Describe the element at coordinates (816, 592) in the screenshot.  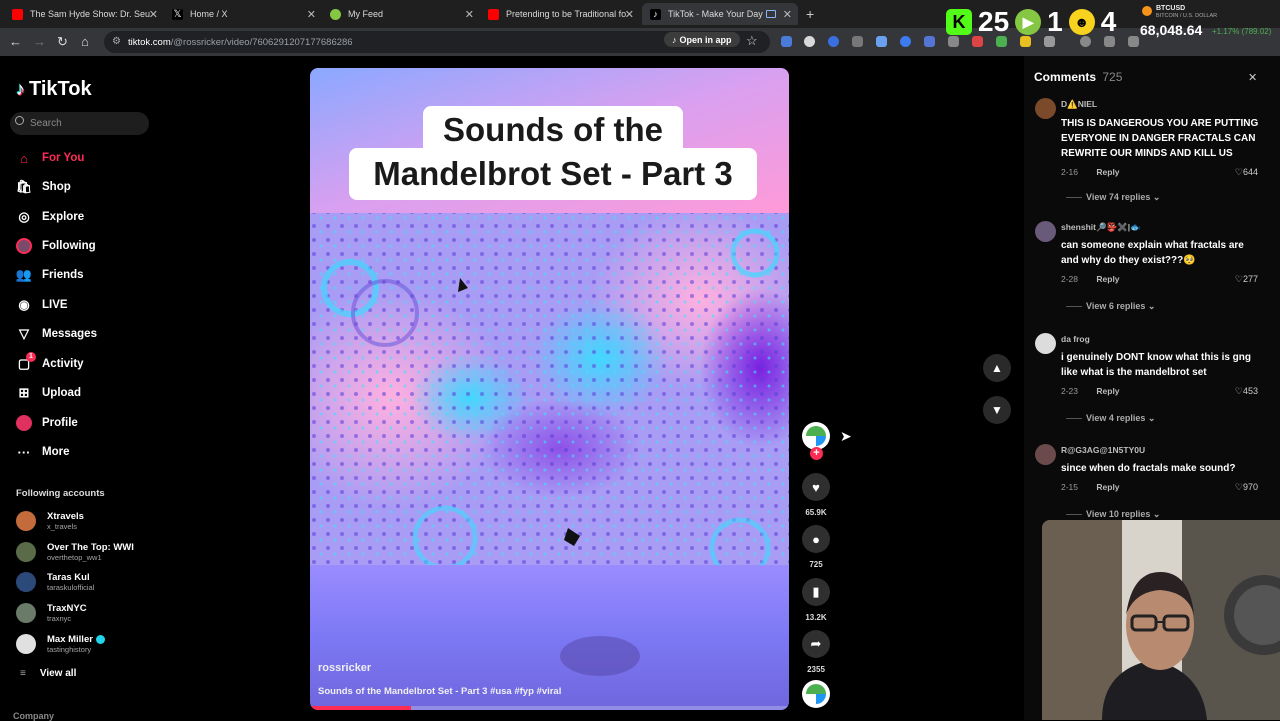
I see `save-button: ▮` at that location.